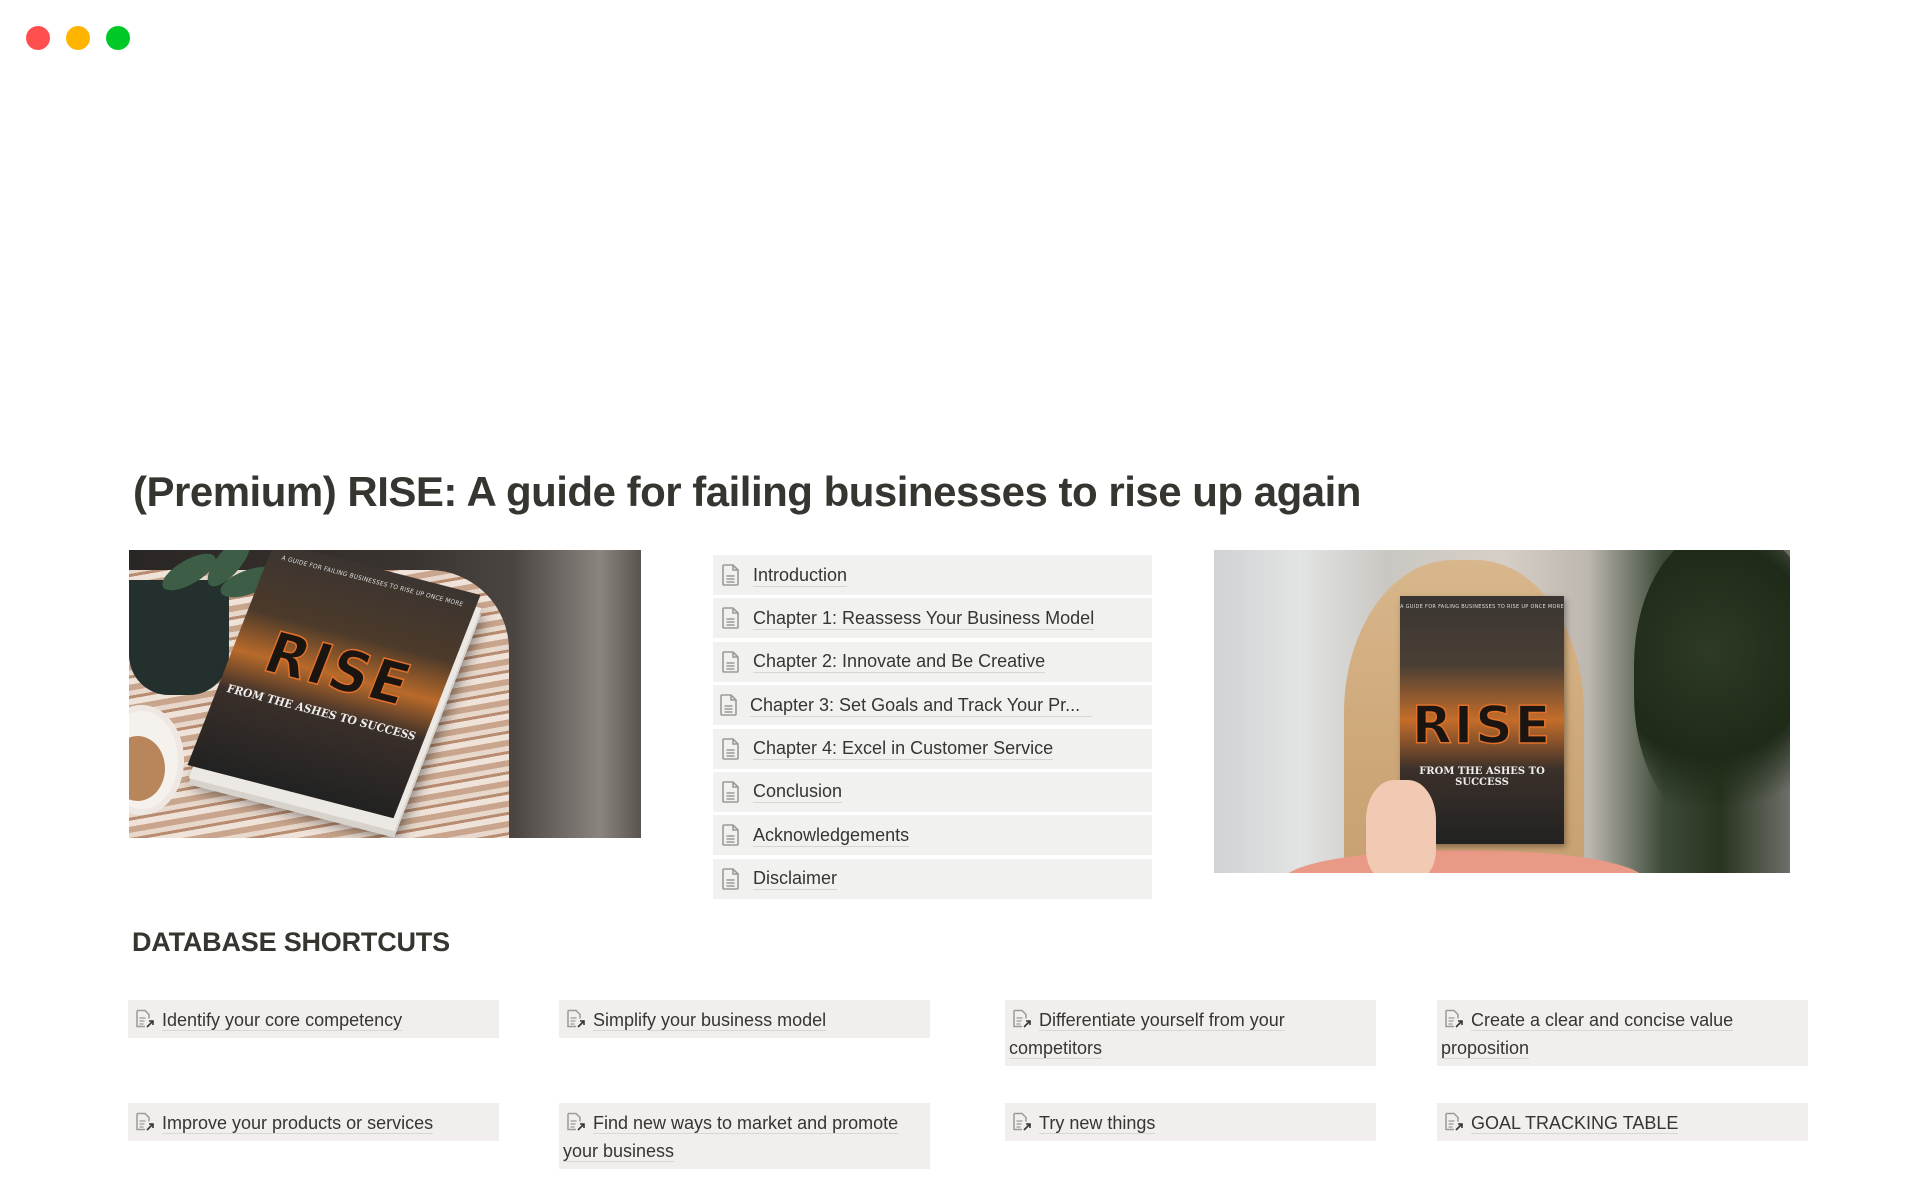 Image resolution: width=1920 pixels, height=1200 pixels. What do you see at coordinates (798, 792) in the screenshot?
I see `toc-item-label: Conclusion` at bounding box center [798, 792].